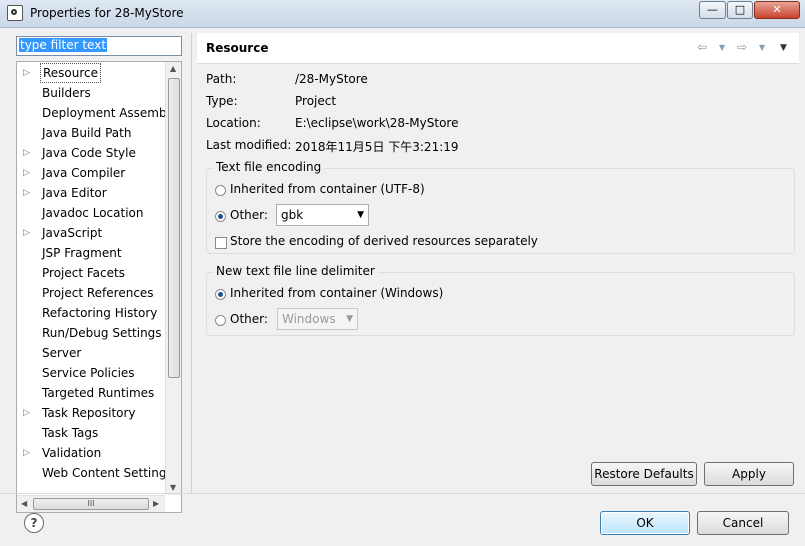 This screenshot has width=805, height=546. What do you see at coordinates (221, 79) in the screenshot?
I see `path-label: Path:` at bounding box center [221, 79].